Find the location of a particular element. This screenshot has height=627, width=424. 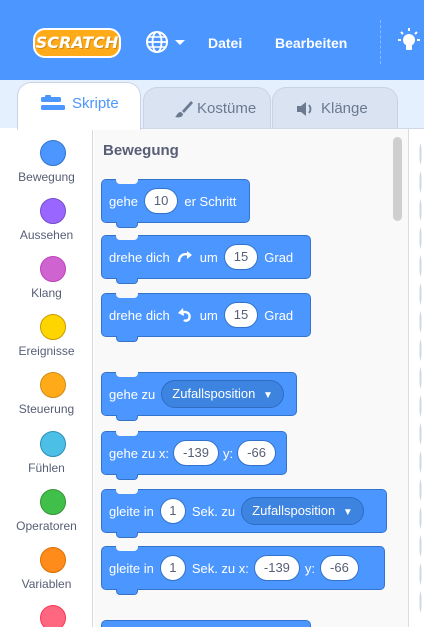

script-area-grid is located at coordinates (420, 380).